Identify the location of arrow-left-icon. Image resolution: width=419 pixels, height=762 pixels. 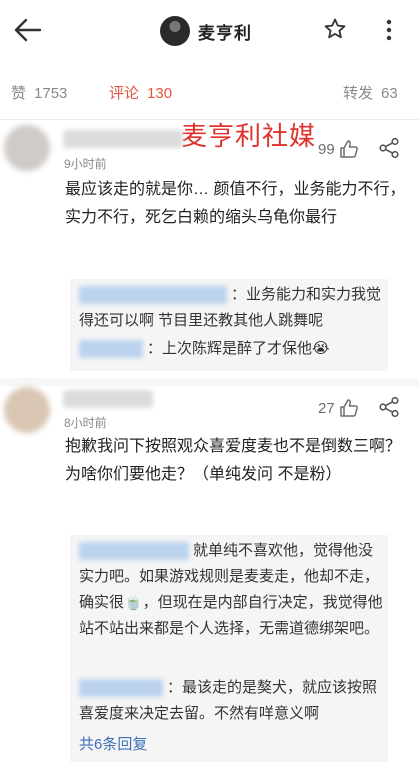
(28, 30).